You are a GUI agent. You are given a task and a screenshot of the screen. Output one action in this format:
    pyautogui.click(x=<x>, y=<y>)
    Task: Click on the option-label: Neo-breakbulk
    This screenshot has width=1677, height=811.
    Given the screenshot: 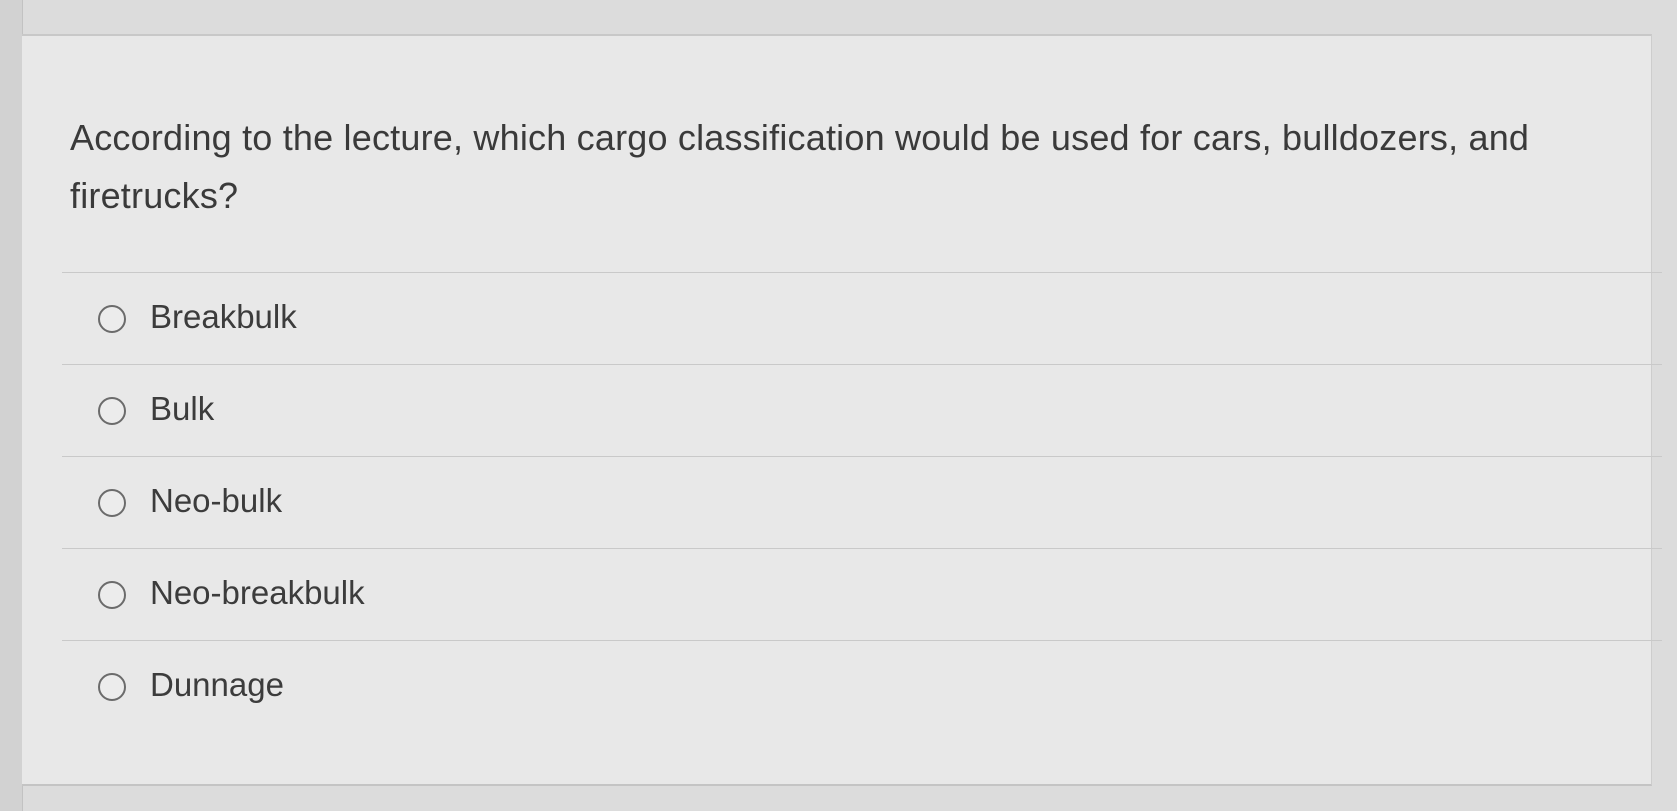 What is the action you would take?
    pyautogui.click(x=257, y=593)
    